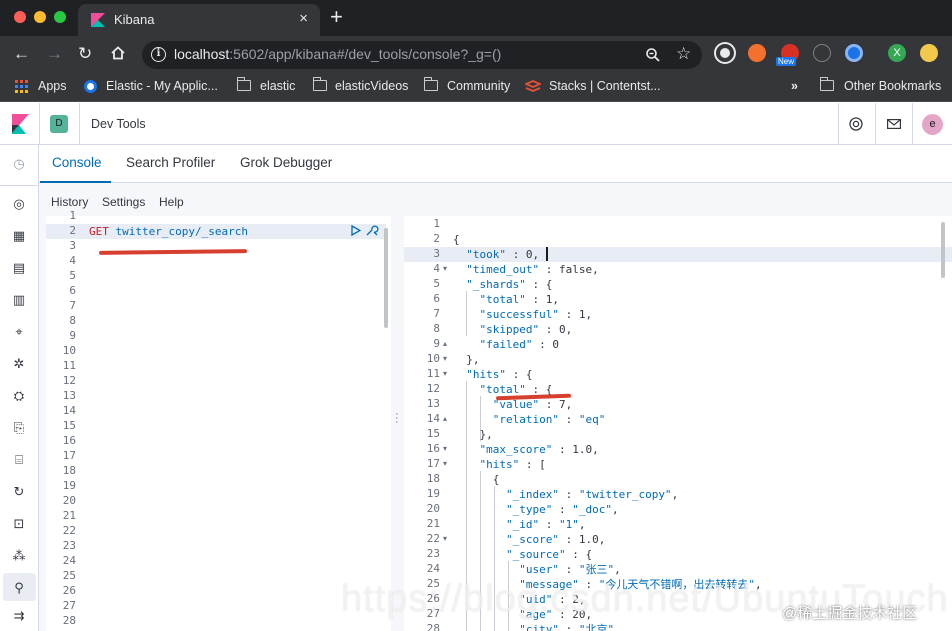 The width and height of the screenshot is (952, 631). What do you see at coordinates (683, 54) in the screenshot?
I see `bookmark-star-icon: ☆` at bounding box center [683, 54].